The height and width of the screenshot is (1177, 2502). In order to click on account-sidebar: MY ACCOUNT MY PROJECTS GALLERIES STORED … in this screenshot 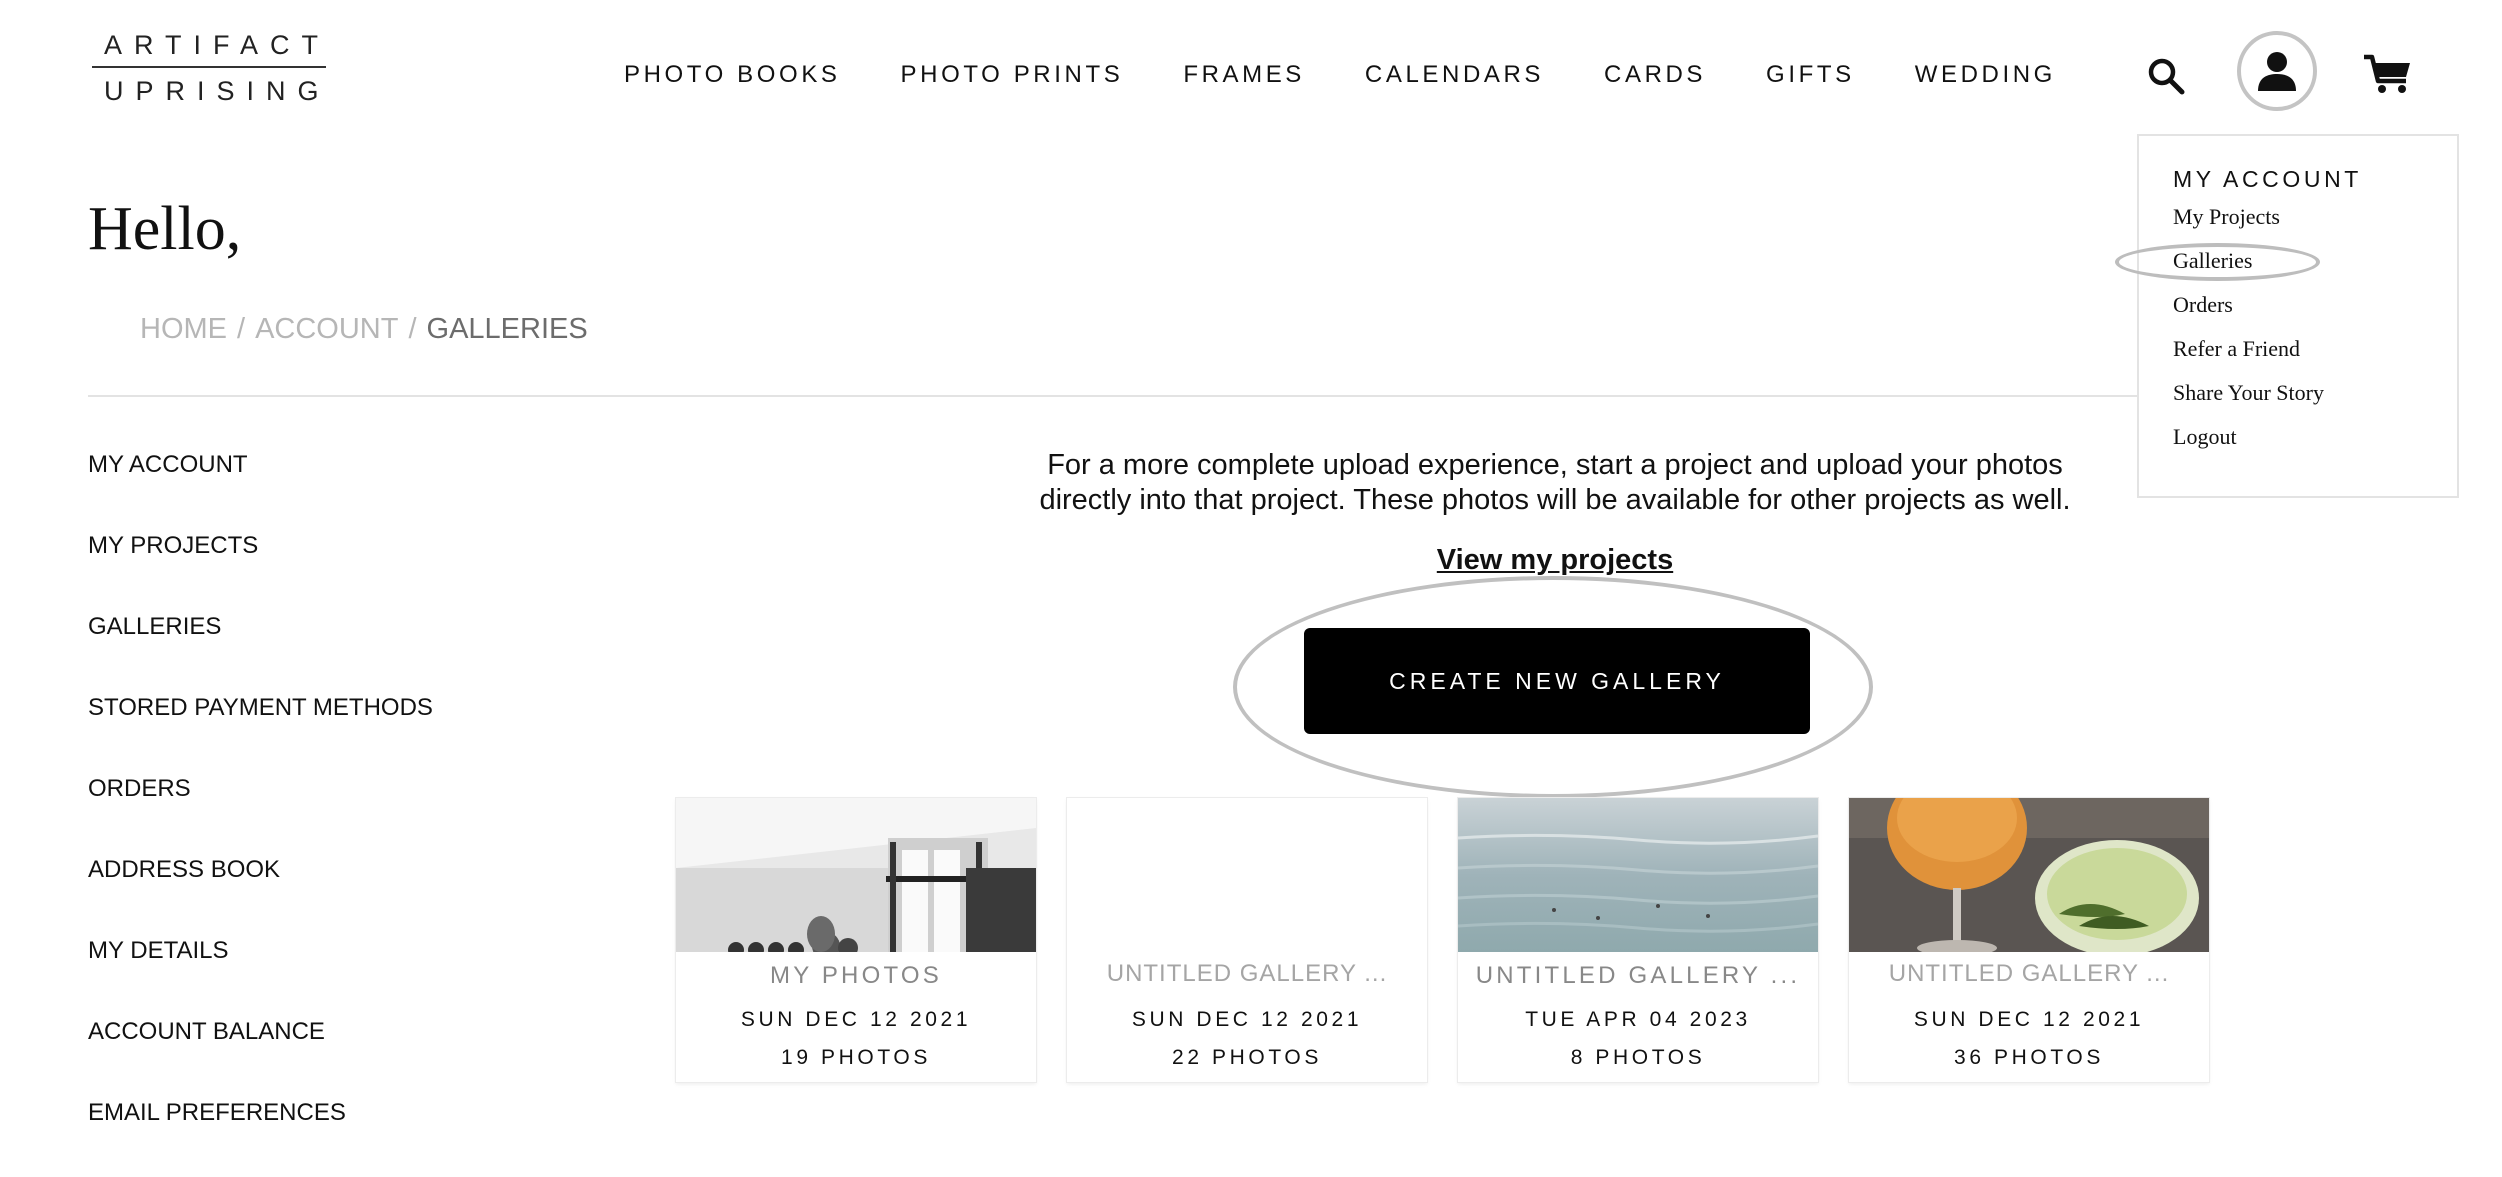, I will do `click(260, 812)`.